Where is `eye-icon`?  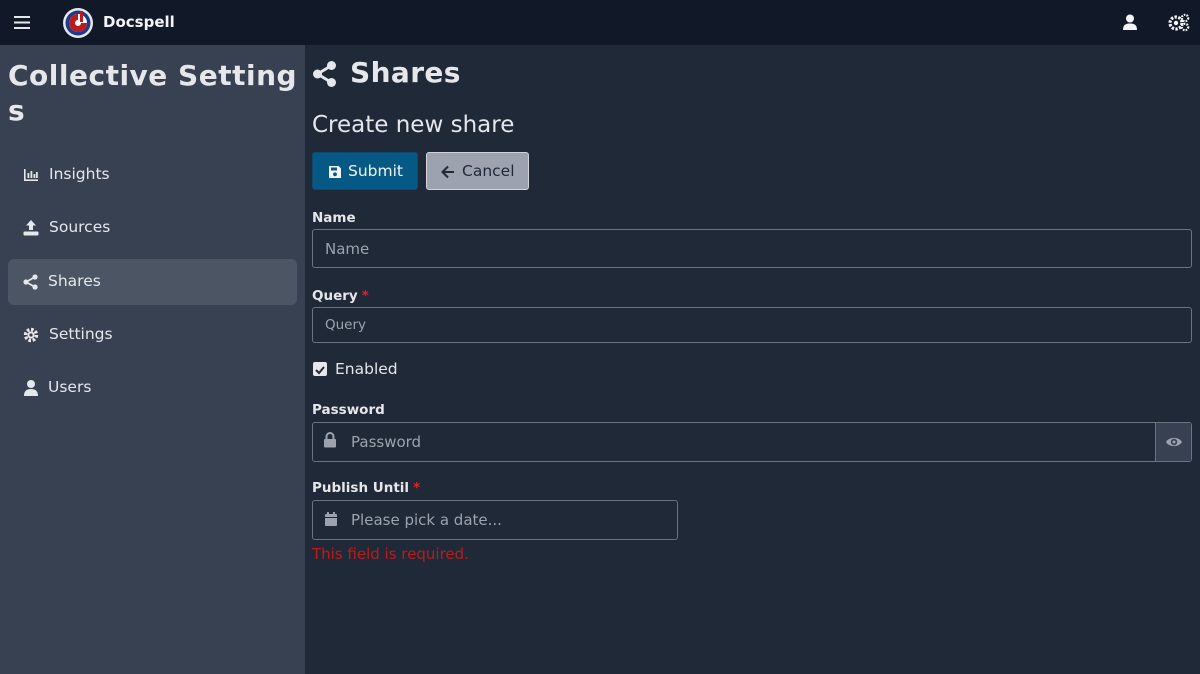 eye-icon is located at coordinates (1174, 442).